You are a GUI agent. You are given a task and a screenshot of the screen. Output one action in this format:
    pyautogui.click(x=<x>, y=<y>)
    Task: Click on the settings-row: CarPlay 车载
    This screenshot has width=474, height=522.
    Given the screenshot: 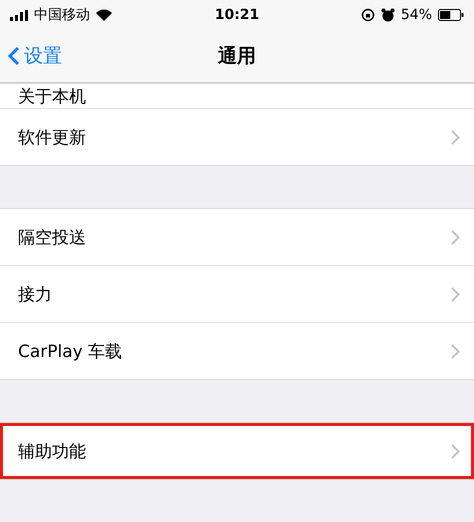 What is the action you would take?
    pyautogui.click(x=237, y=351)
    